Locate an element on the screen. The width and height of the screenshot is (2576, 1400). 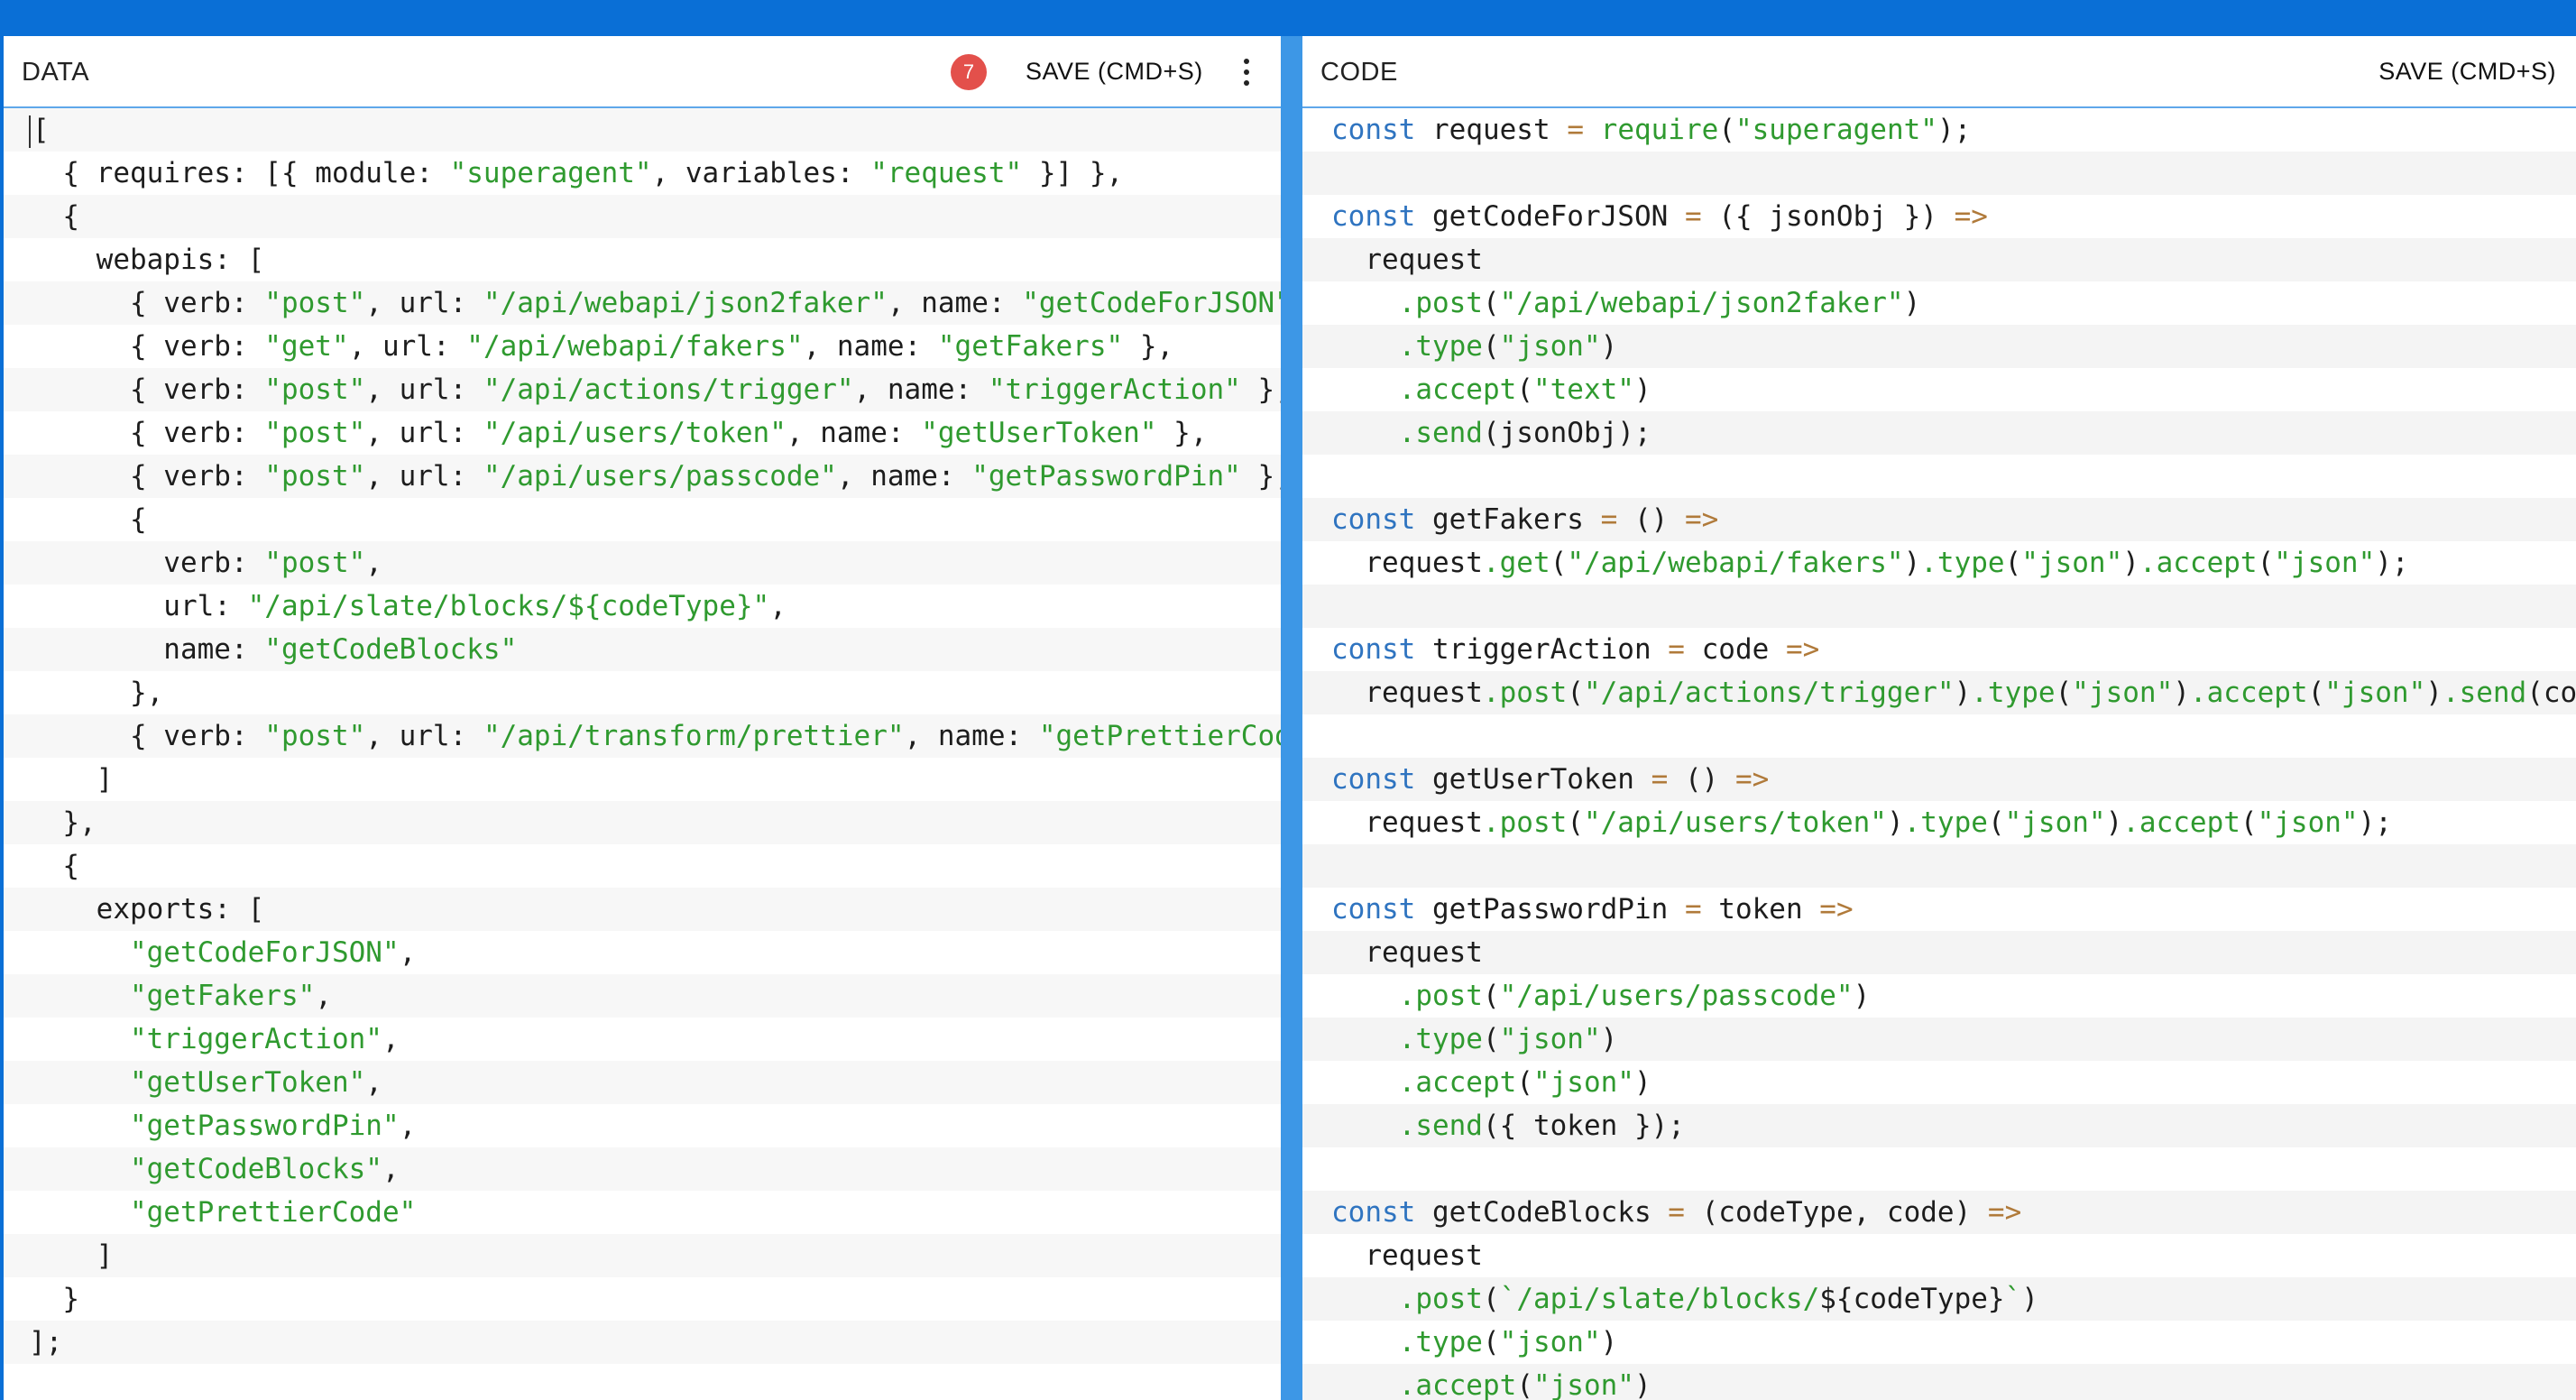
code-line: webapis: [ is located at coordinates (642, 259).